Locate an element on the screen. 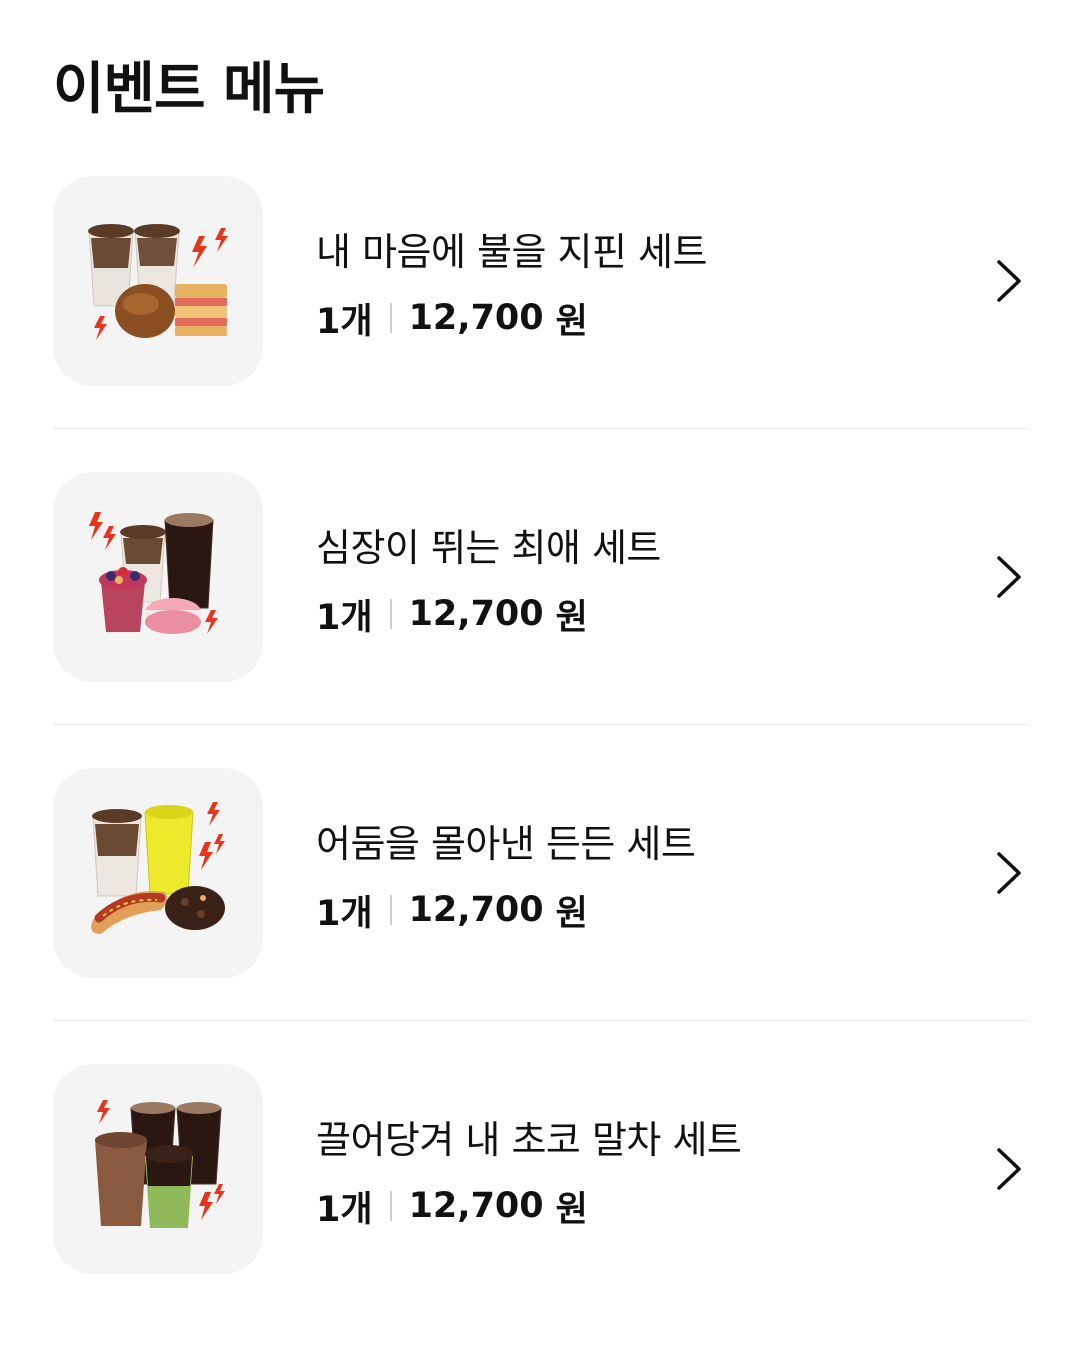  menu-item-name: 심장이 뛰는 최애 세트 is located at coordinates (488, 548).